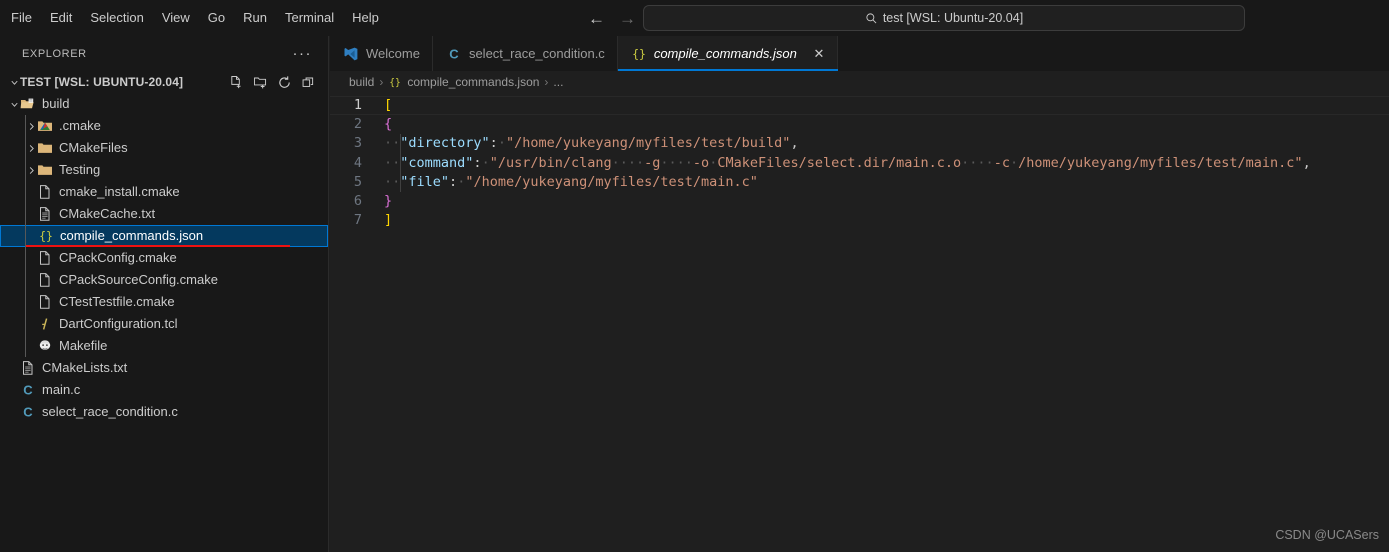  I want to click on refresh-icon, so click(284, 82).